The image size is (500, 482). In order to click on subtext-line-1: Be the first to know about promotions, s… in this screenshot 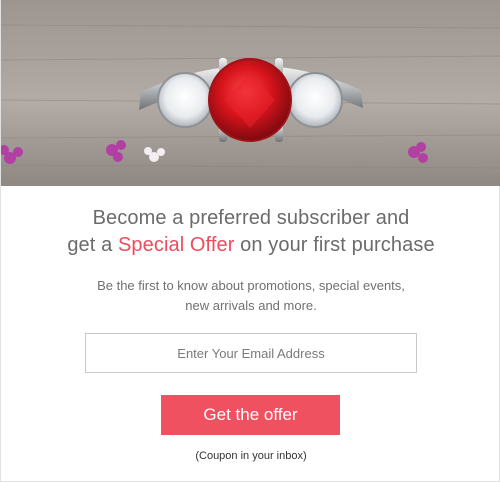, I will do `click(251, 285)`.